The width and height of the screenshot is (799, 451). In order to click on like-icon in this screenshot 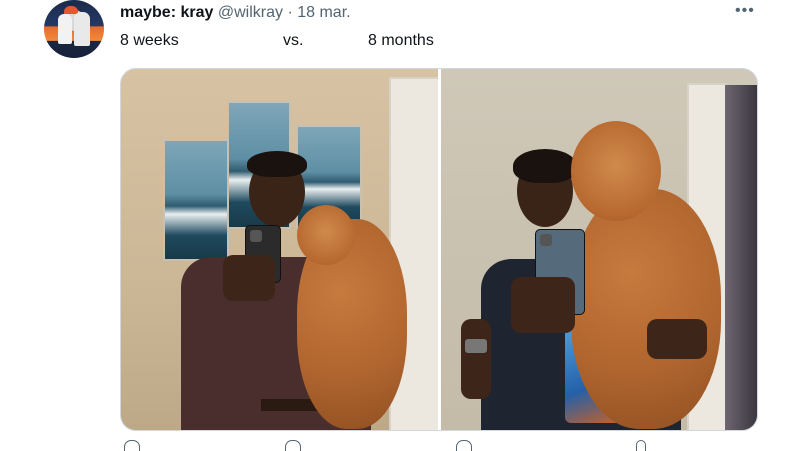, I will do `click(464, 445)`.